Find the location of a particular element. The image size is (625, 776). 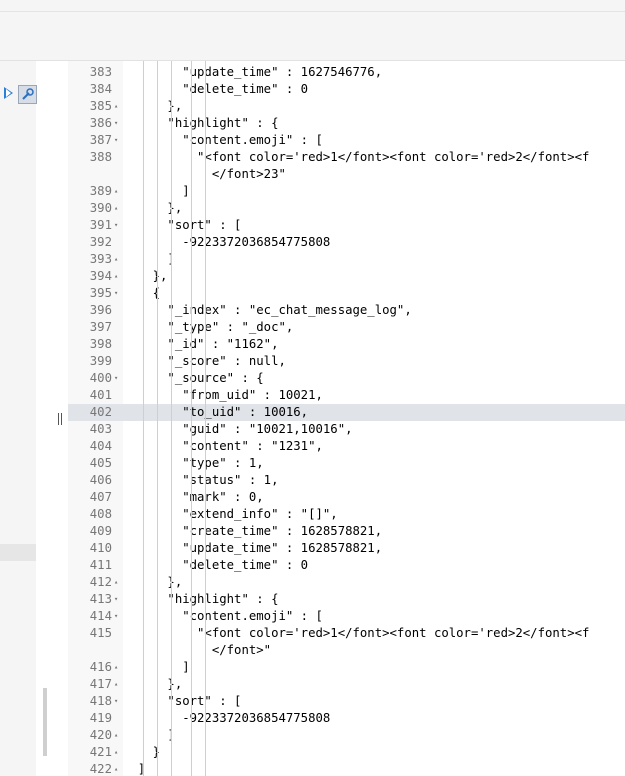

code-text: "from_uid" : 10021, is located at coordinates (223, 395).